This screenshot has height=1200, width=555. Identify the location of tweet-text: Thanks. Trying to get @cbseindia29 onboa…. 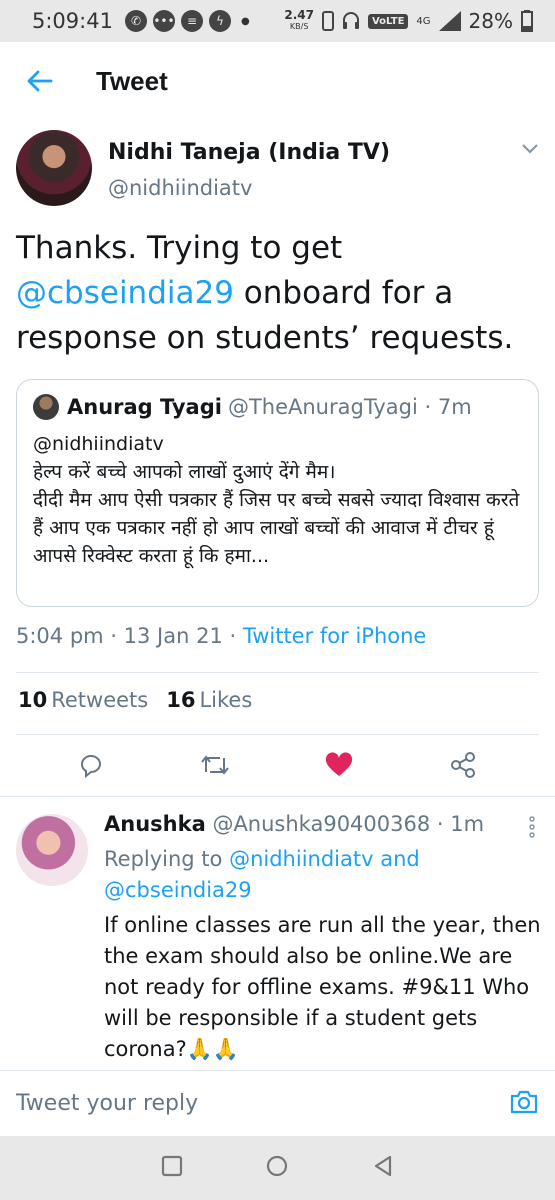
(265, 293).